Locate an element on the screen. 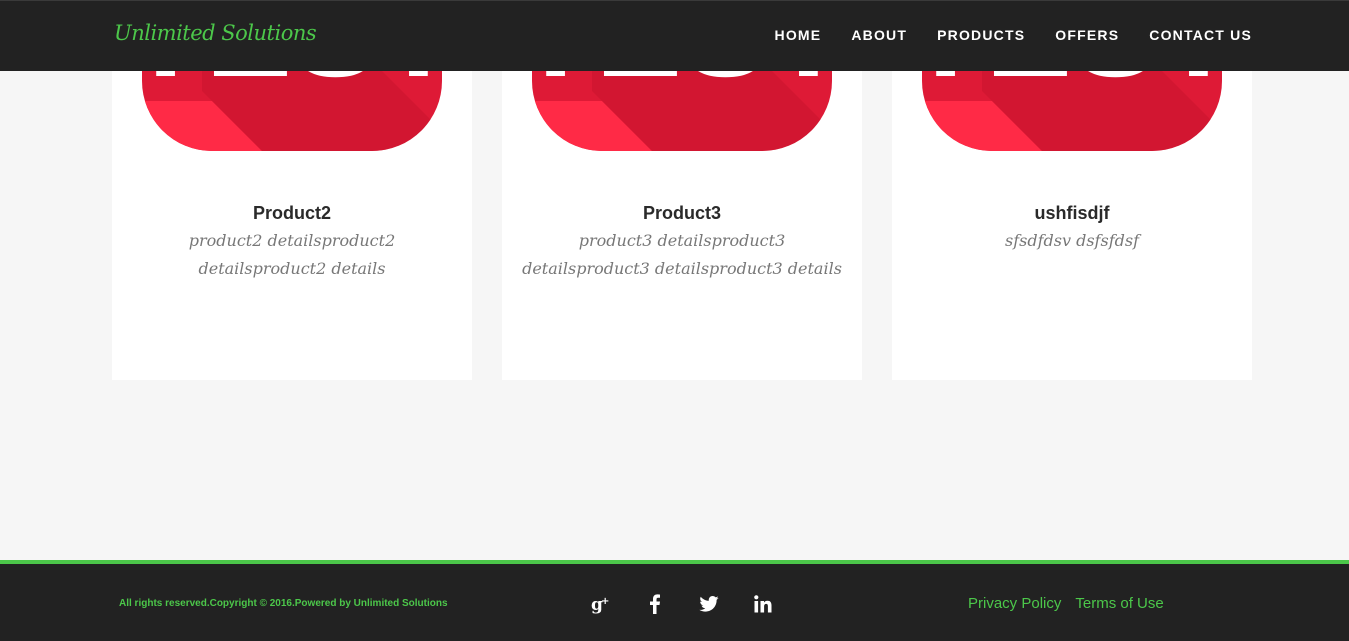 Image resolution: width=1349 pixels, height=641 pixels. main-nav: HOME ABOUT PRODUCTS OFFERS CONTACT US is located at coordinates (1013, 35).